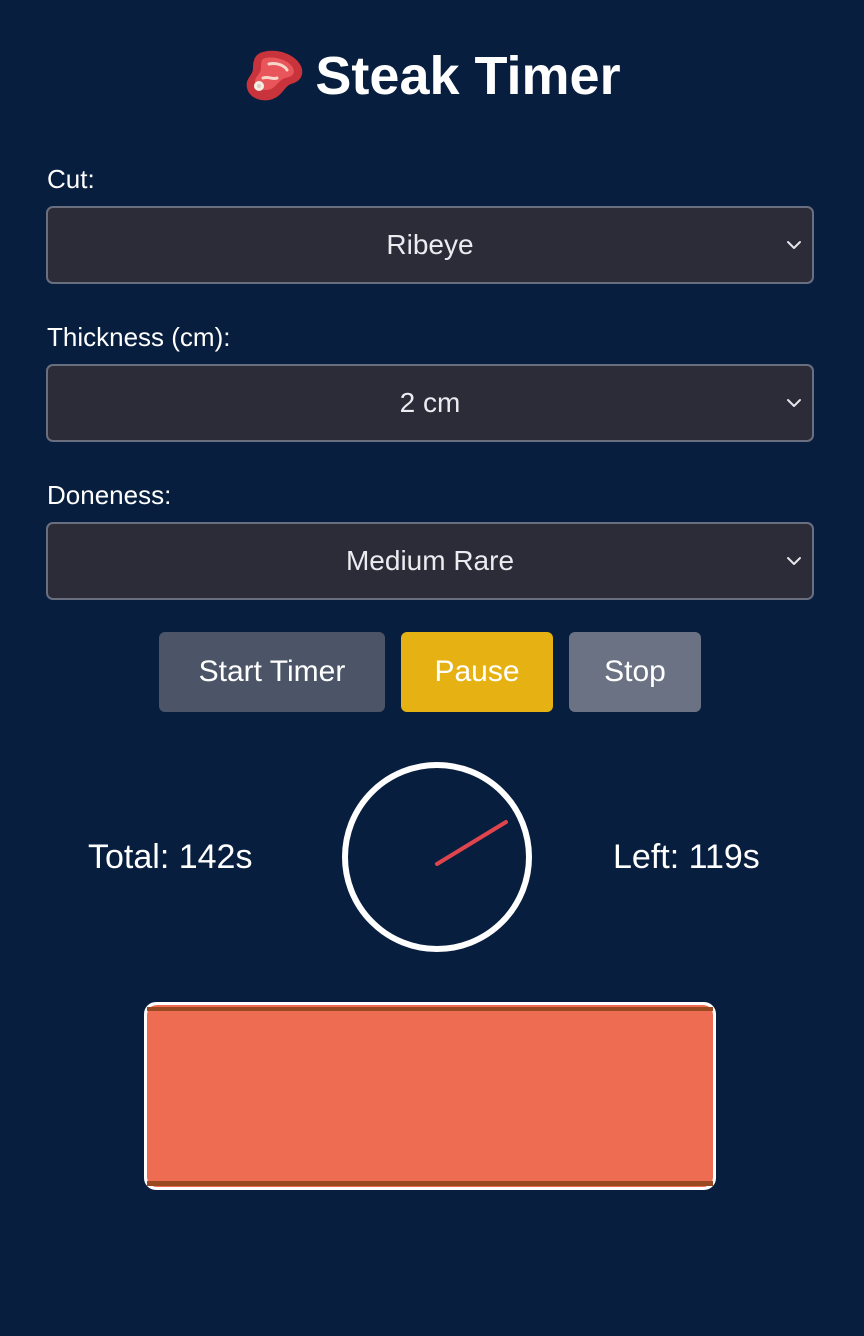 The image size is (864, 1336). Describe the element at coordinates (430, 1096) in the screenshot. I see `steak-doneness-visual` at that location.